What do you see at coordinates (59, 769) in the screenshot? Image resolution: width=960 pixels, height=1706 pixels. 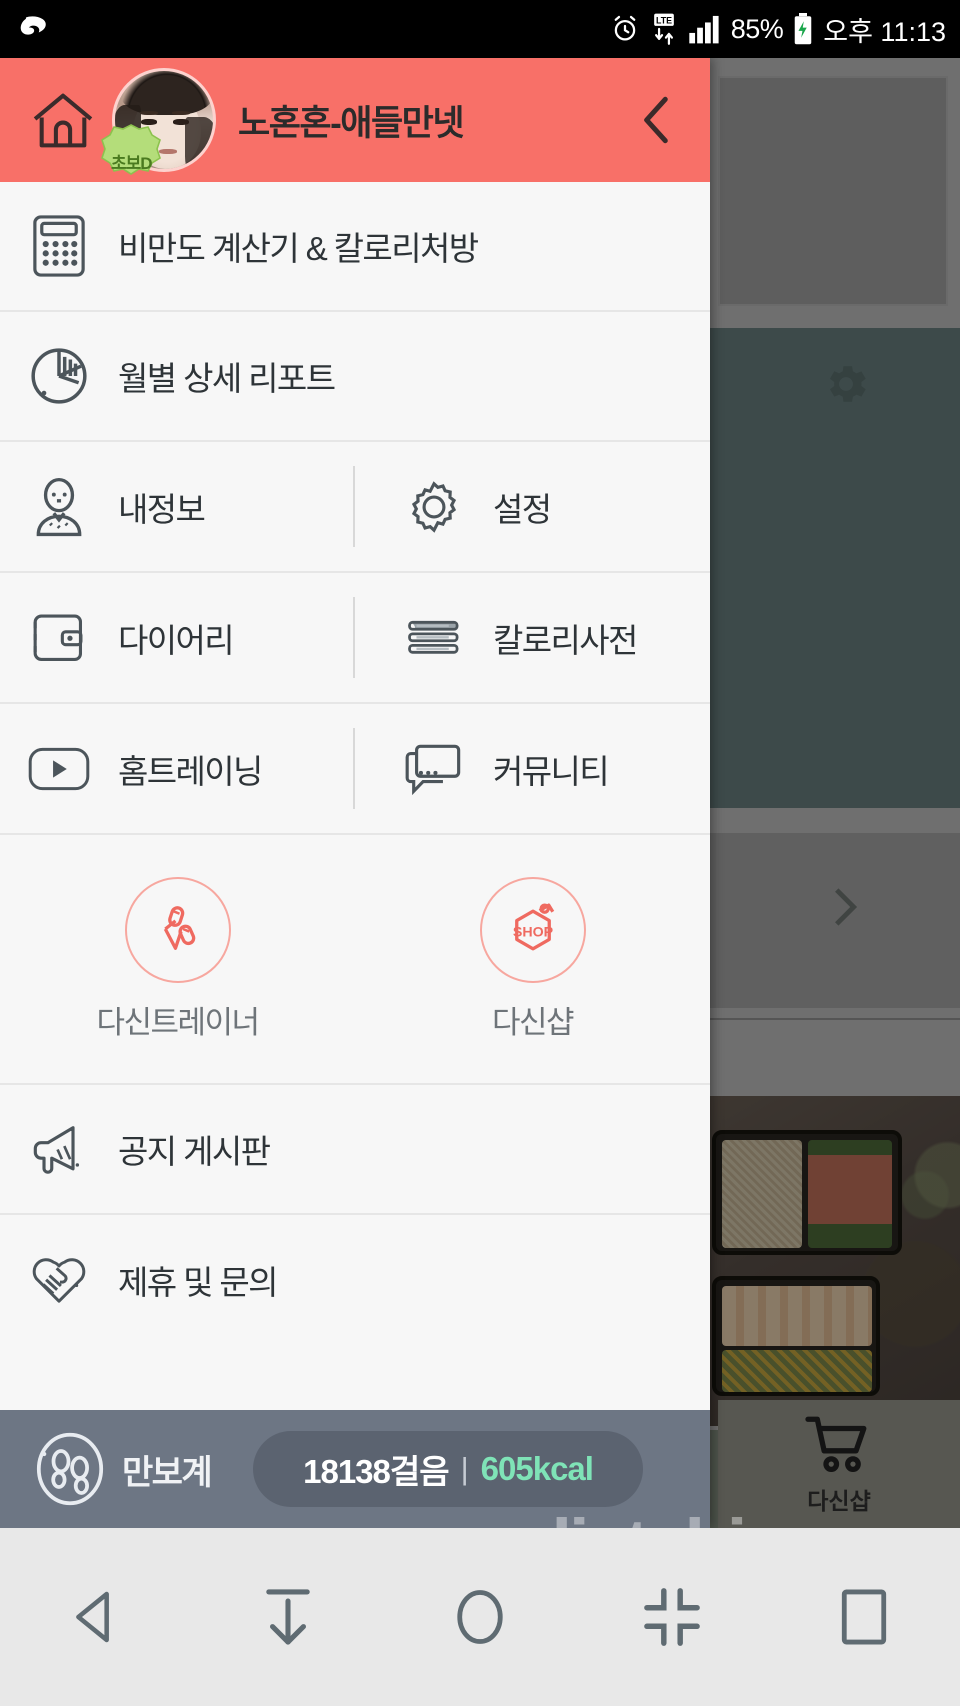 I see `play-button-icon` at bounding box center [59, 769].